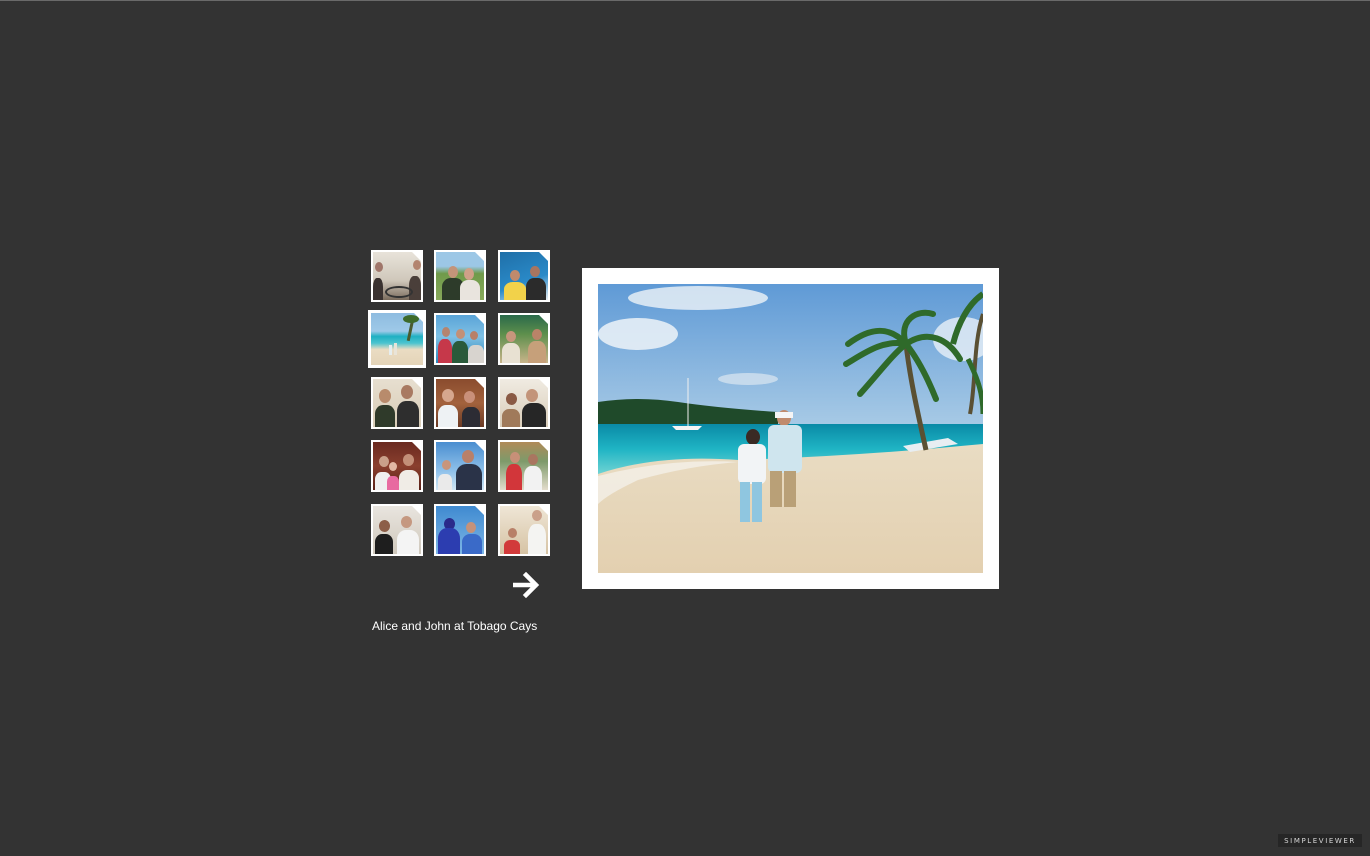 The image size is (1370, 856). What do you see at coordinates (455, 626) in the screenshot?
I see `image-caption: Alice and John at Tobago Cays` at bounding box center [455, 626].